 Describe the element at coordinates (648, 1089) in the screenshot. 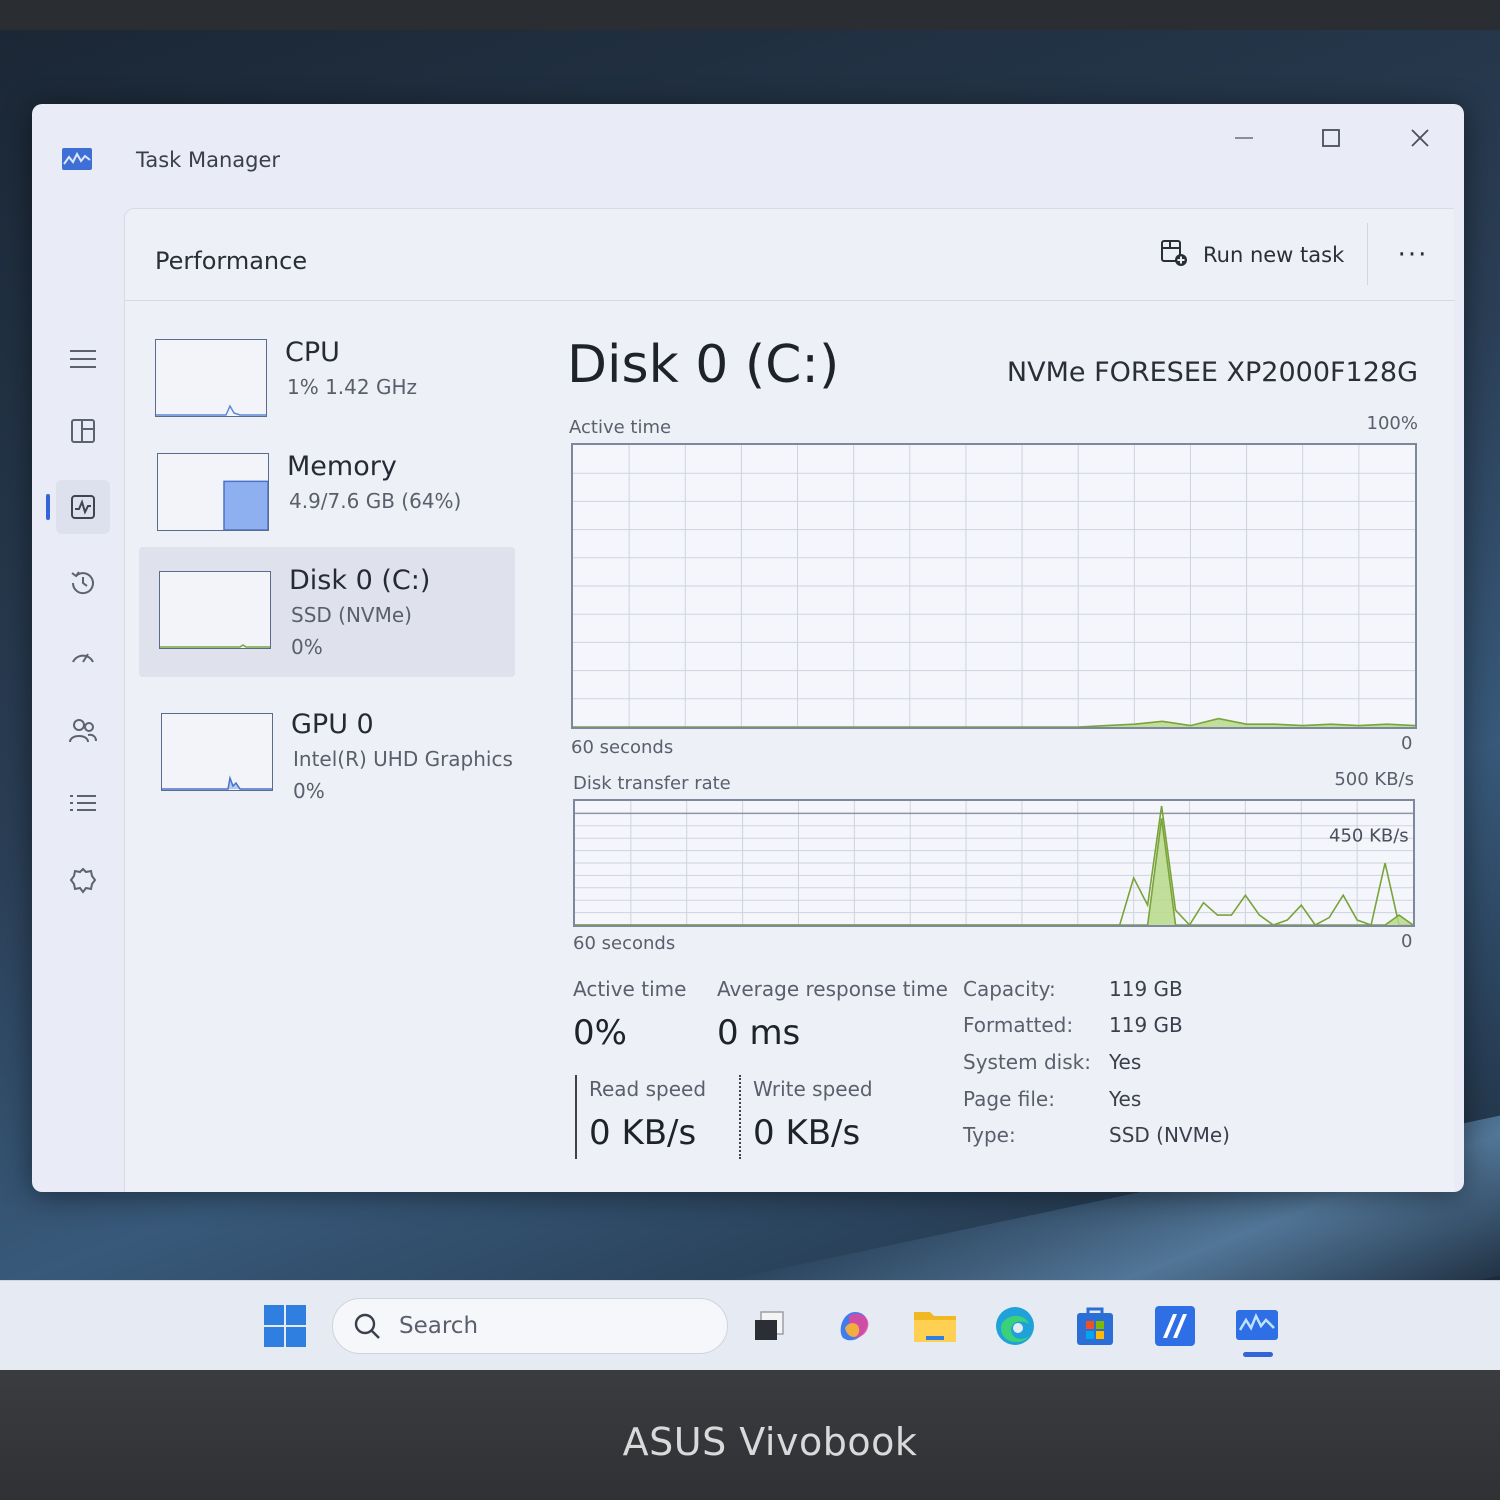

I see `read-speed-label: Read speed` at that location.